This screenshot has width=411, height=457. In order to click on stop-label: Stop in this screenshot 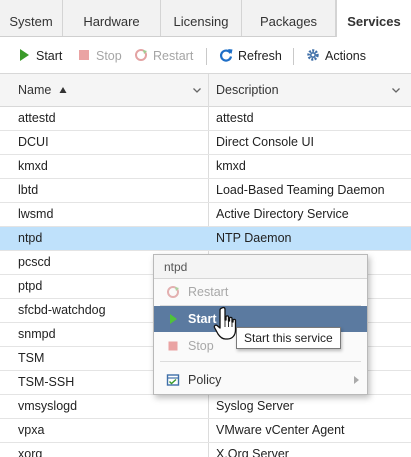, I will do `click(109, 56)`.